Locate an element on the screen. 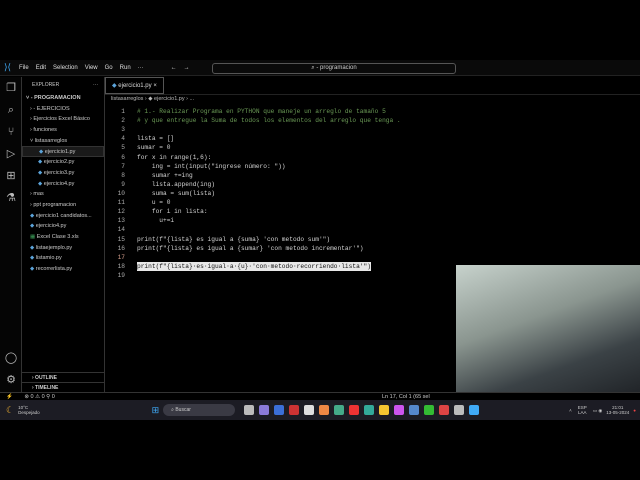 The width and height of the screenshot is (640, 480). menu-run: Run is located at coordinates (125, 68).